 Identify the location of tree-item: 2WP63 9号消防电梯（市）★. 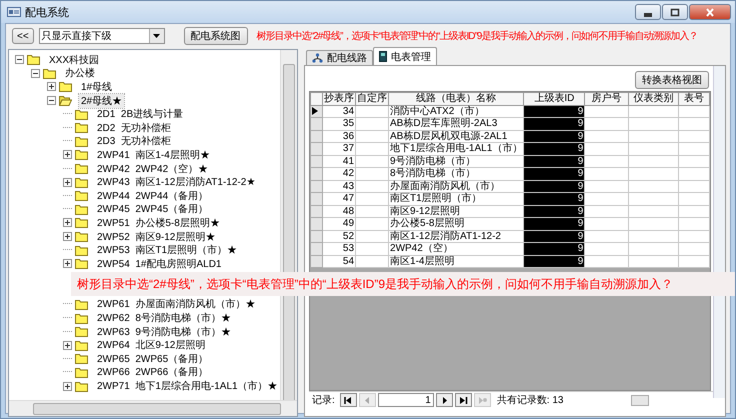
(164, 331).